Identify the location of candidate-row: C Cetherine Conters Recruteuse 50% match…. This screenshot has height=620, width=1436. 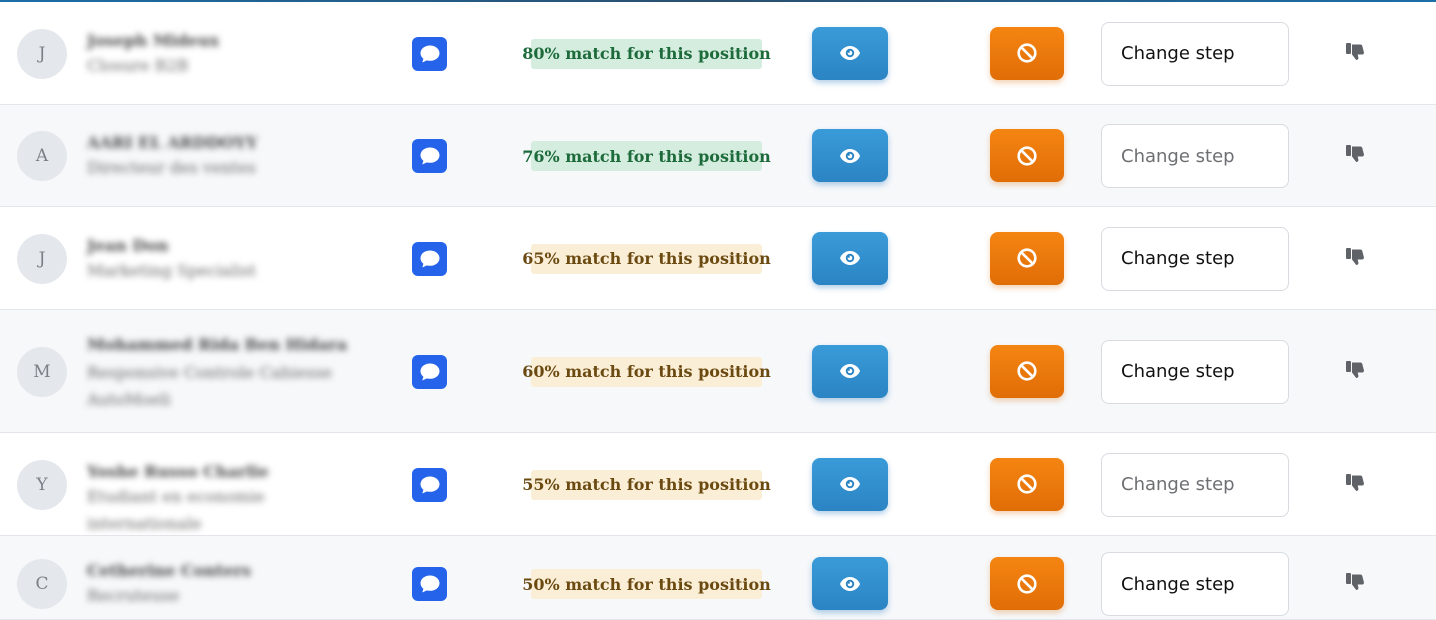
(718, 578).